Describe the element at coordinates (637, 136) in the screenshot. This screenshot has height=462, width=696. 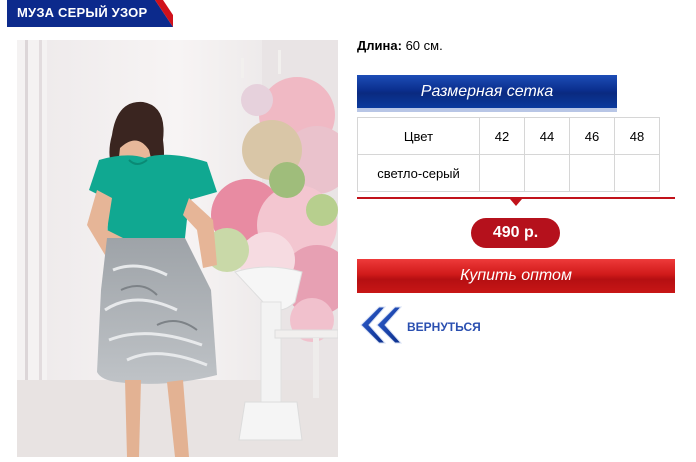
I see `size-header: 48` at that location.